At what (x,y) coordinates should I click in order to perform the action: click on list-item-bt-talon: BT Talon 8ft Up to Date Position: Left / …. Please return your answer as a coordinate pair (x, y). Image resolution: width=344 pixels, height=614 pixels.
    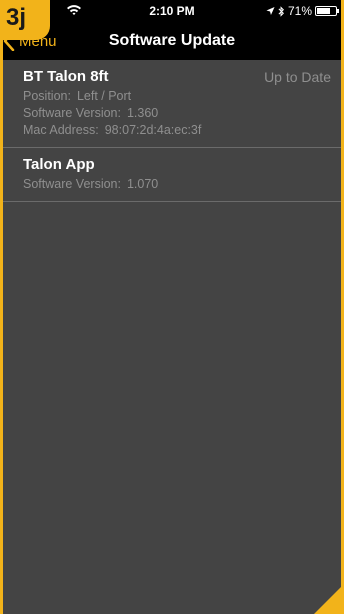
    Looking at the image, I should click on (172, 104).